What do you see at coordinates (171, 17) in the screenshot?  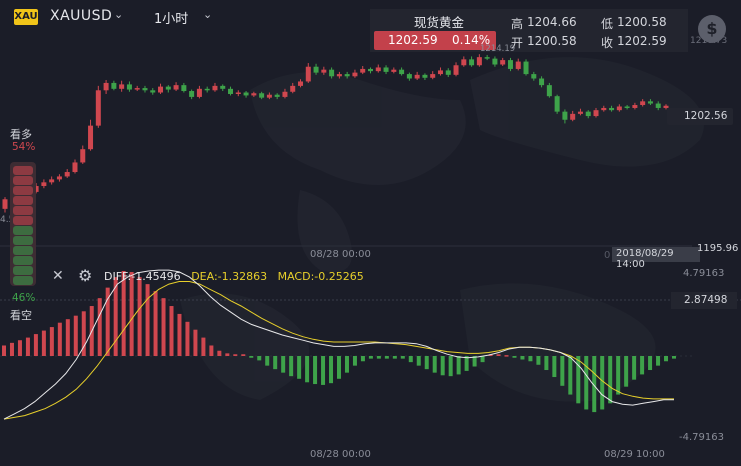 I see `interval-selector: 1小时` at bounding box center [171, 17].